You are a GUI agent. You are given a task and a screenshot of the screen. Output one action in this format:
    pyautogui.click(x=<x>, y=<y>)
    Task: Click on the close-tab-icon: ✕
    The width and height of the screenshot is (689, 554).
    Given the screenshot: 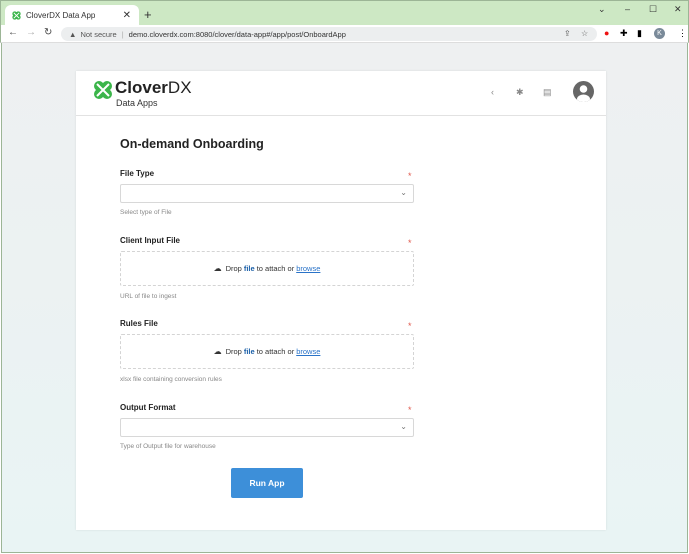 What is the action you would take?
    pyautogui.click(x=127, y=15)
    